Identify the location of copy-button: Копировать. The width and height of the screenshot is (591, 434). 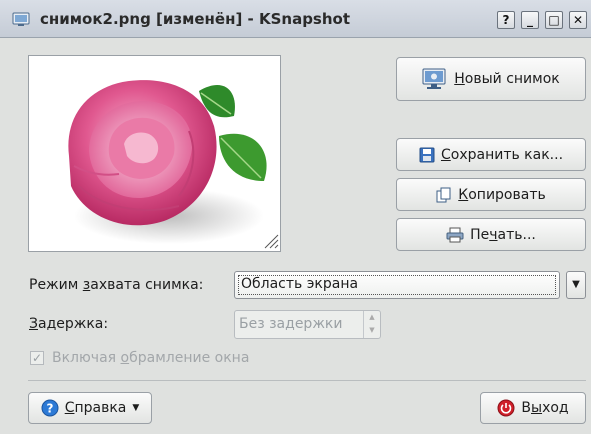
(491, 194).